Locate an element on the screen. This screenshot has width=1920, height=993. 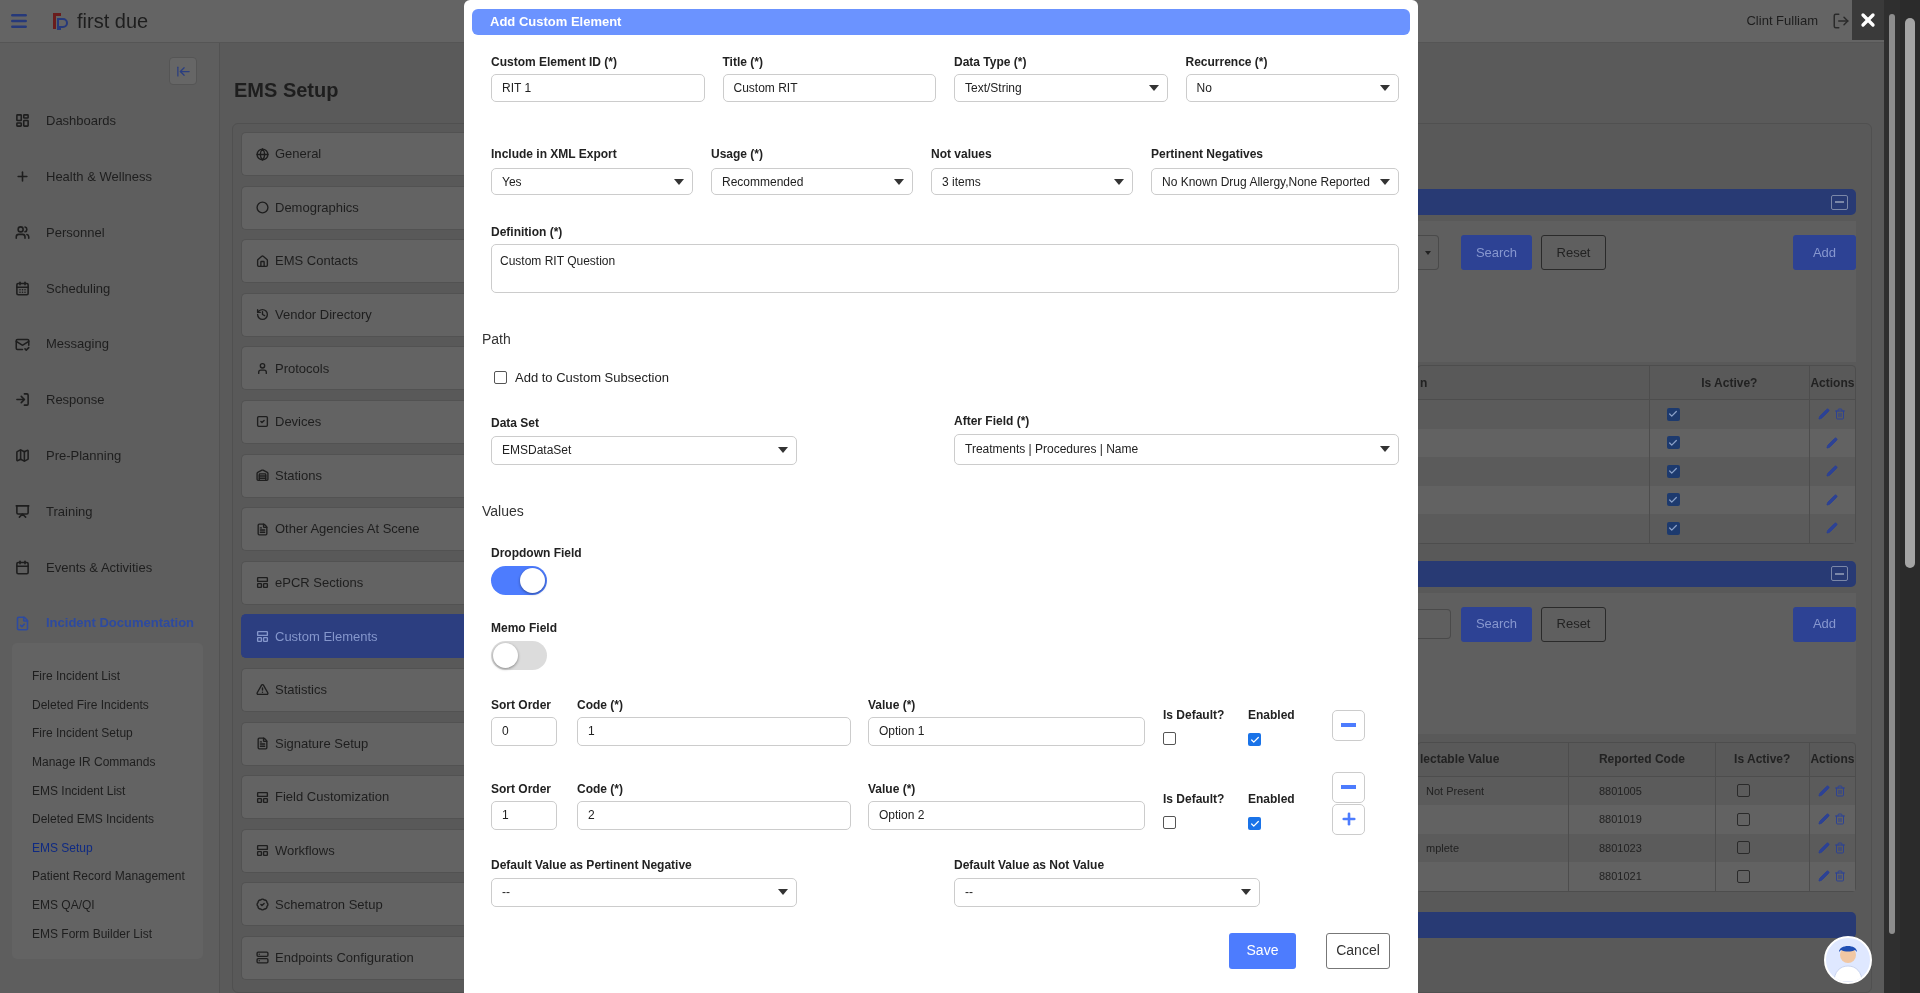
setup-menu-item: Schematron Setup is located at coordinates (353, 904).